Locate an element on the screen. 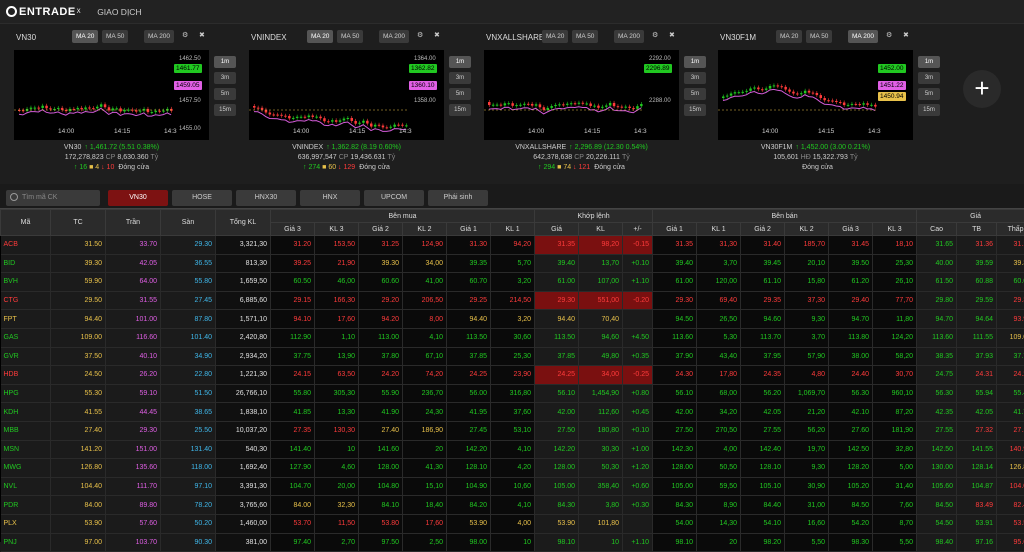 This screenshot has width=1024, height=552. header-low: Thấp is located at coordinates (1010, 229).